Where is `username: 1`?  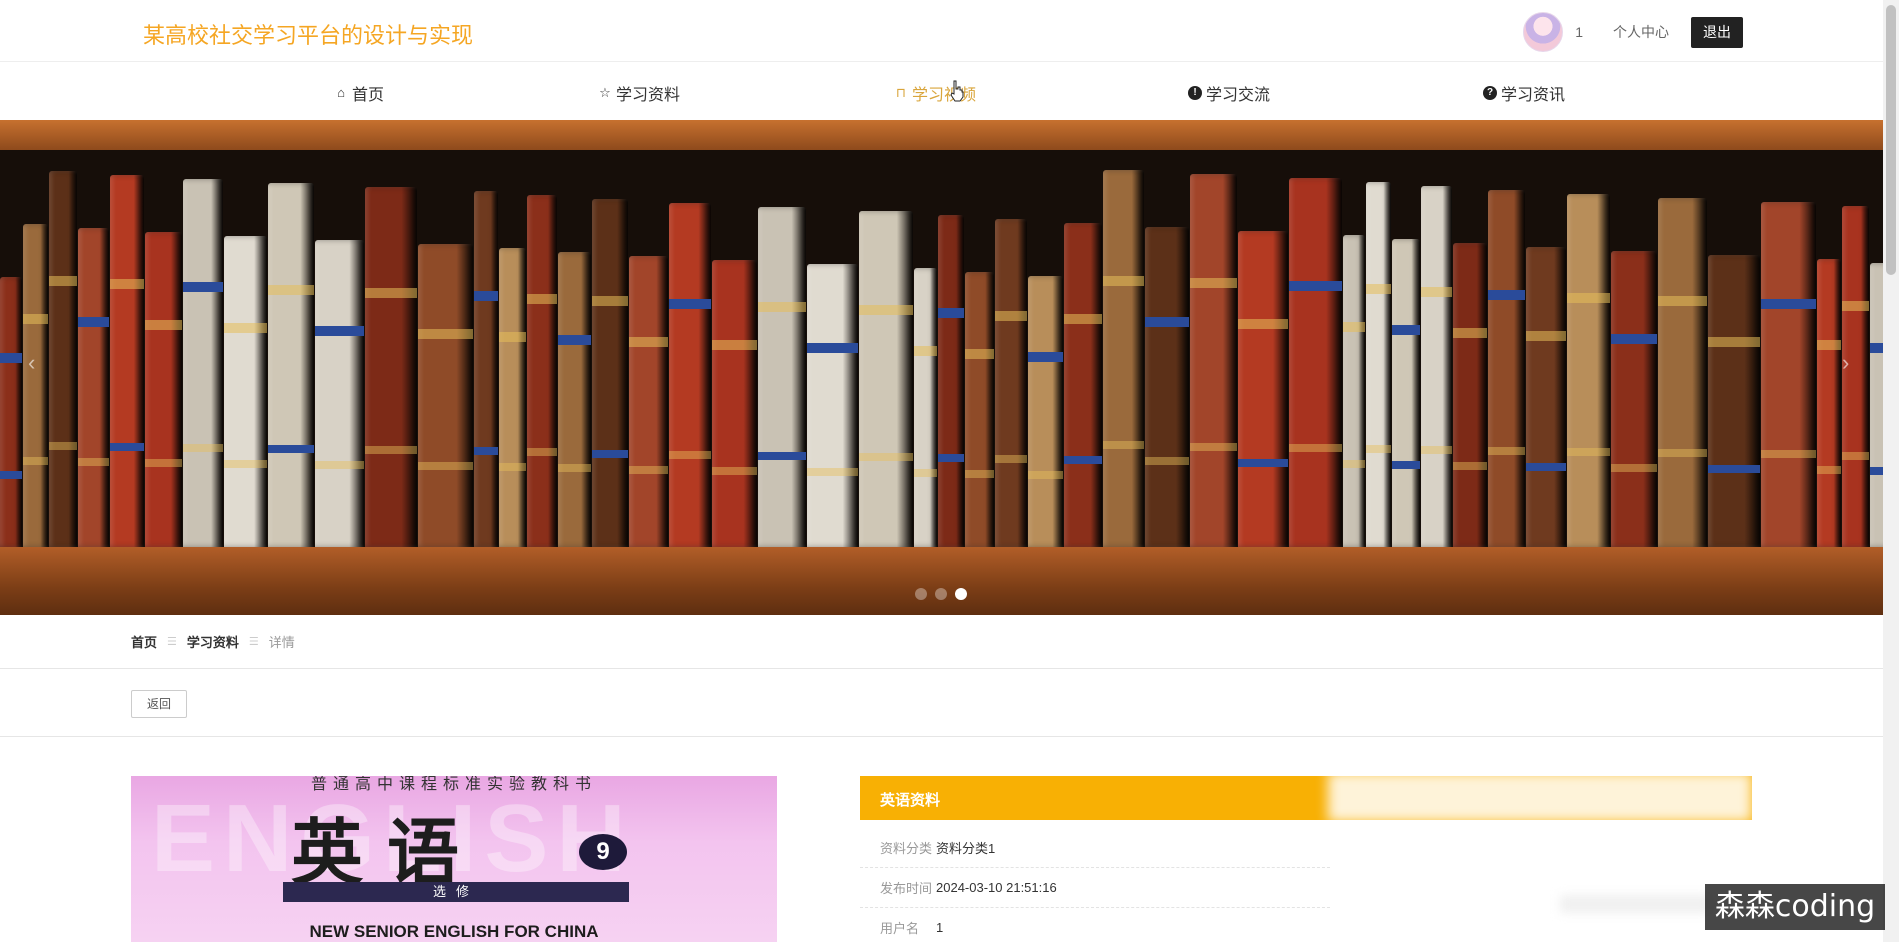
username: 1 is located at coordinates (1579, 32).